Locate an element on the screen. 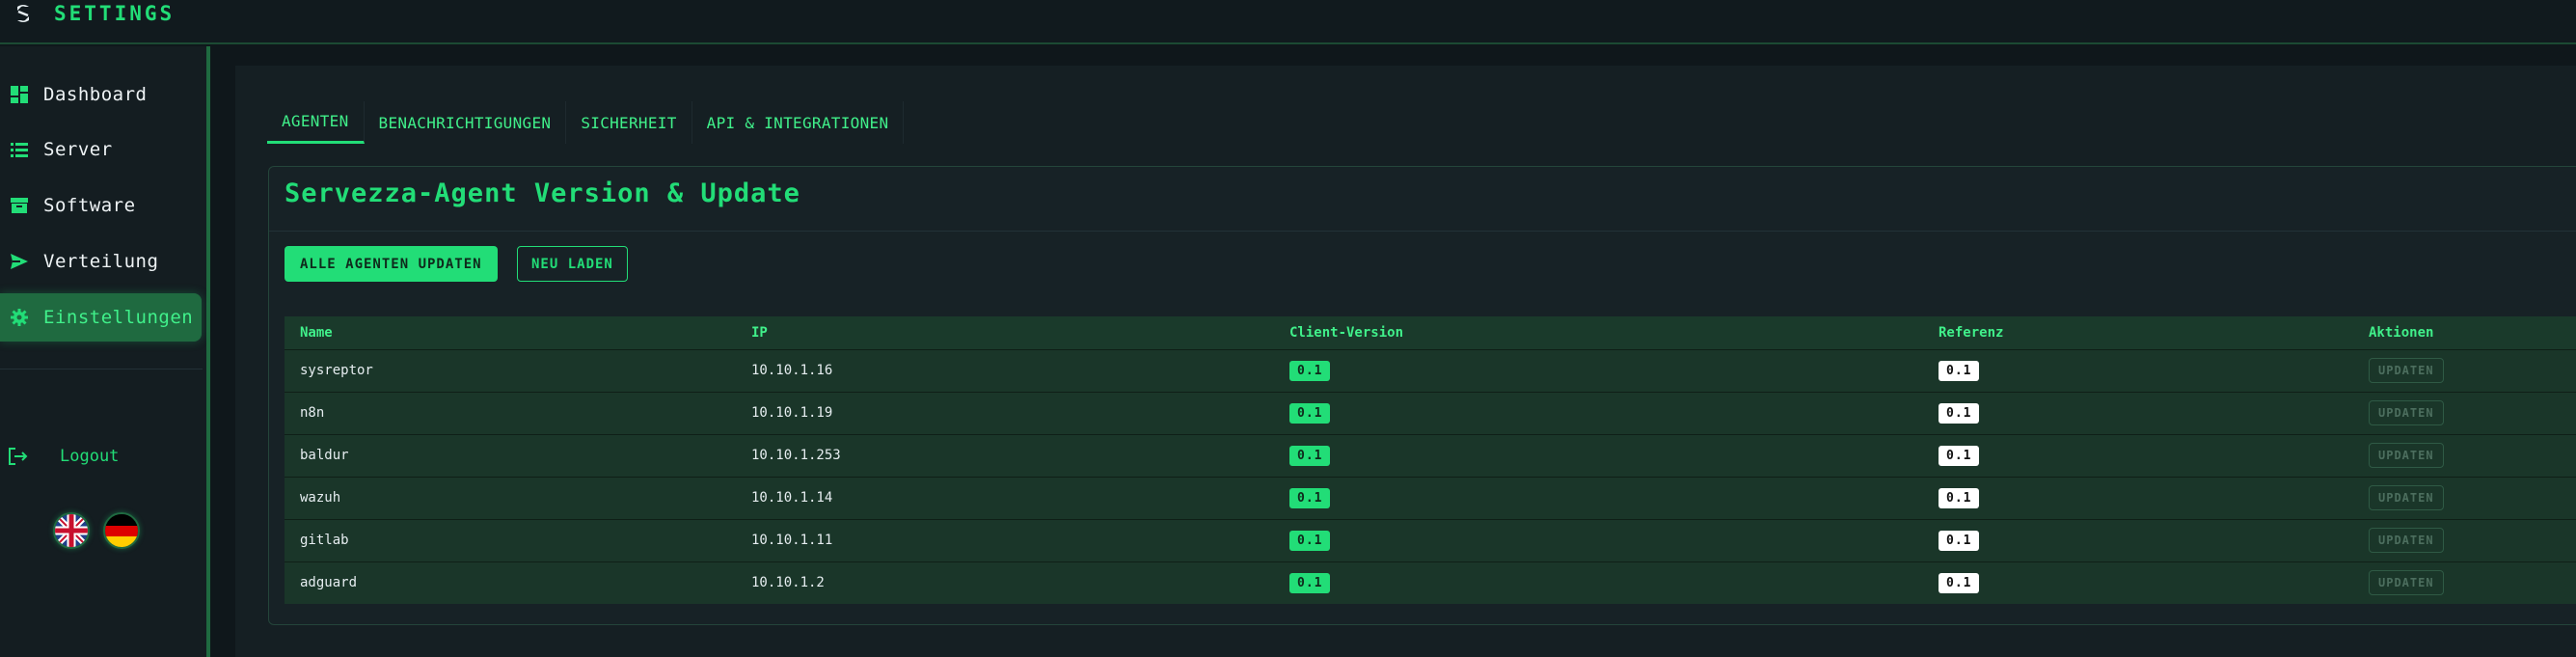  agent-name: adguard is located at coordinates (329, 583).